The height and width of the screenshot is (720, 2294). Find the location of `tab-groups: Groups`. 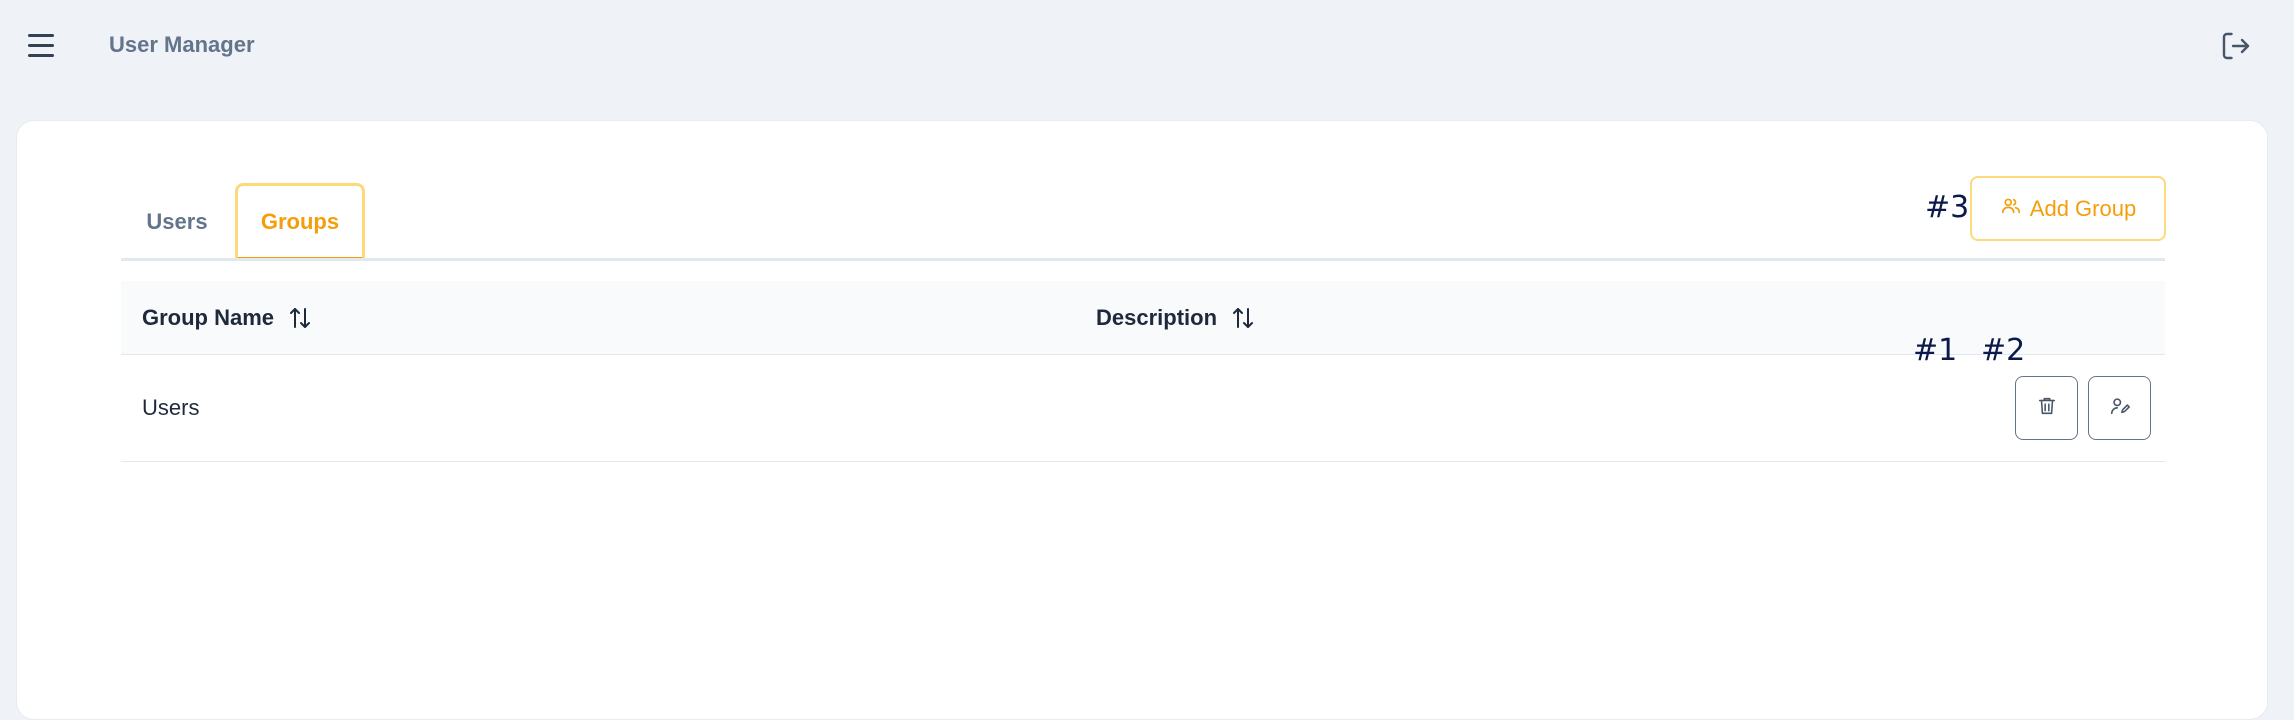

tab-groups: Groups is located at coordinates (300, 222).